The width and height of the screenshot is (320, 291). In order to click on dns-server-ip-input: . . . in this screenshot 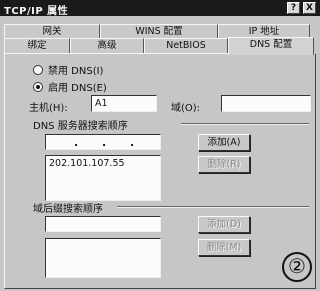, I will do `click(103, 142)`.